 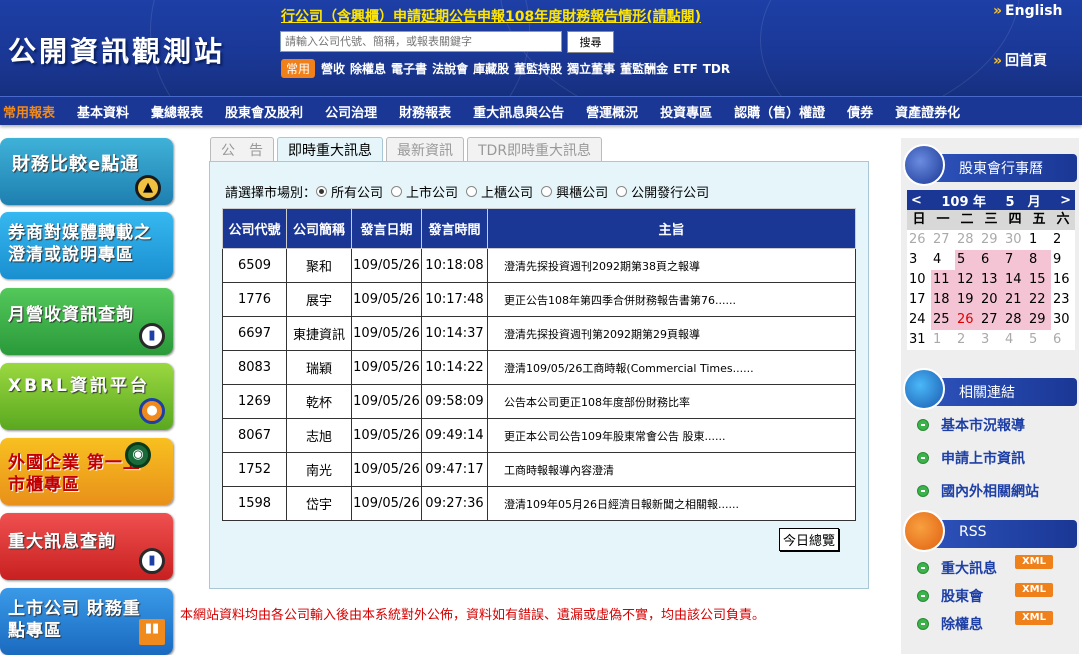 I want to click on rss-title: RSS, so click(x=973, y=532).